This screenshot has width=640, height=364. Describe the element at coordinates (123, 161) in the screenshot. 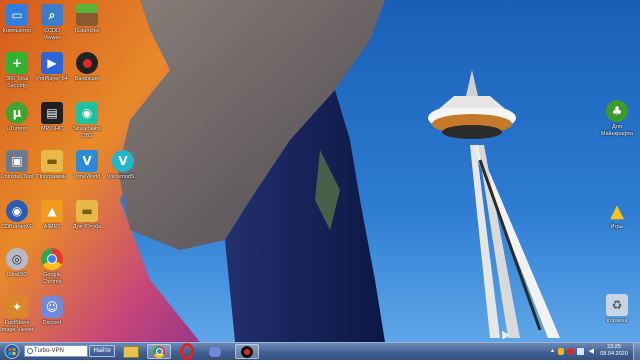

I see `voicemod-icon: V` at that location.